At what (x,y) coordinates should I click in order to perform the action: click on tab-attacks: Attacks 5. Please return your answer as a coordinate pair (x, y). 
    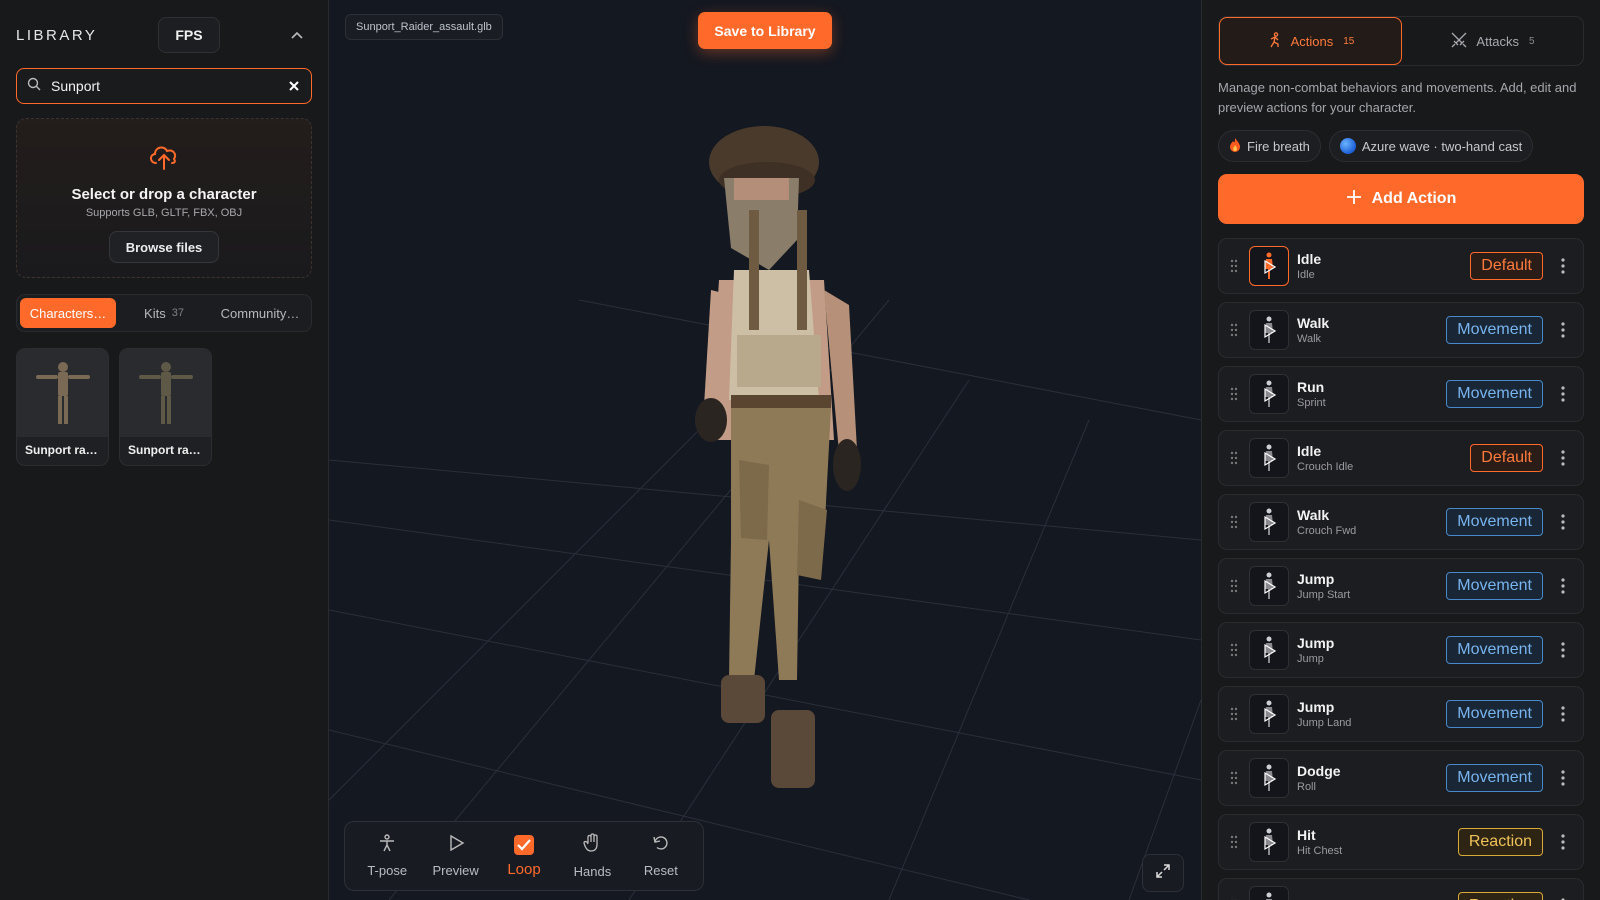
    Looking at the image, I should click on (1492, 41).